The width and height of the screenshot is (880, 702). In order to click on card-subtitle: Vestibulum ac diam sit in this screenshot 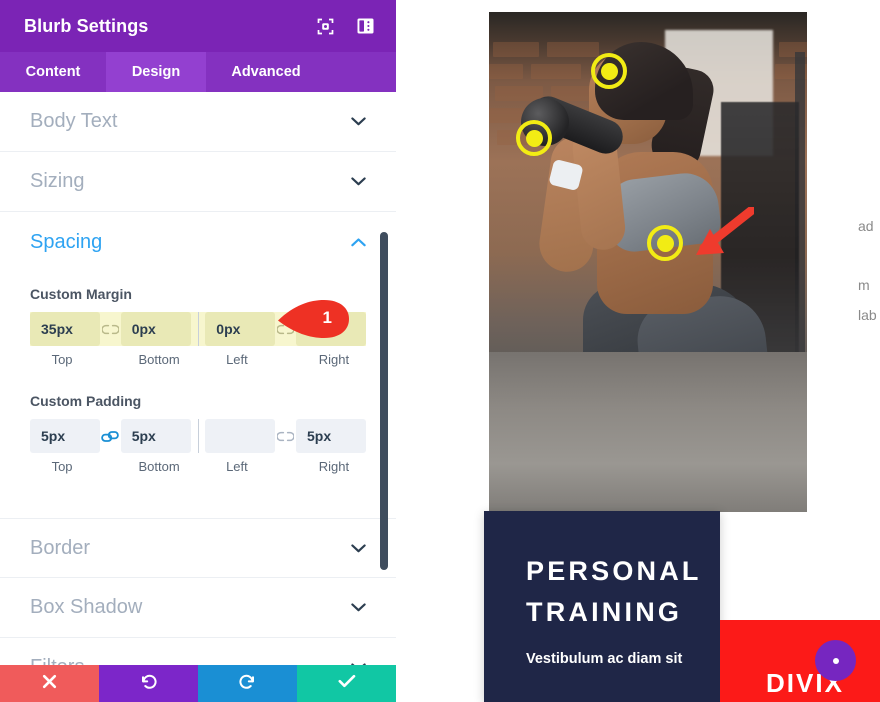, I will do `click(604, 659)`.